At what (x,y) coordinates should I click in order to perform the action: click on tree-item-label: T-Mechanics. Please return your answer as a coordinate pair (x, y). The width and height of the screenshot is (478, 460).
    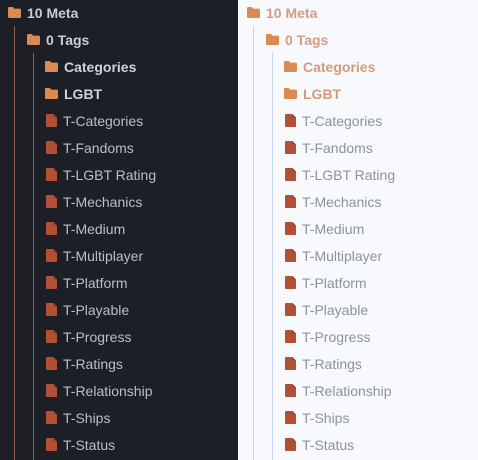
    Looking at the image, I should click on (342, 201).